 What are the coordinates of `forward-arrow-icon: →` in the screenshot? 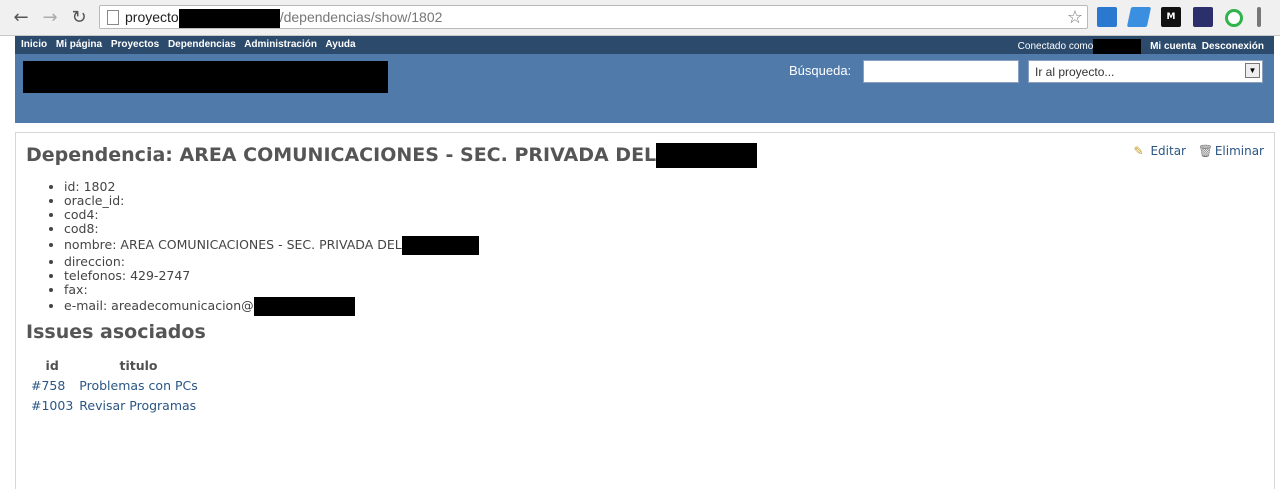 It's located at (50, 17).